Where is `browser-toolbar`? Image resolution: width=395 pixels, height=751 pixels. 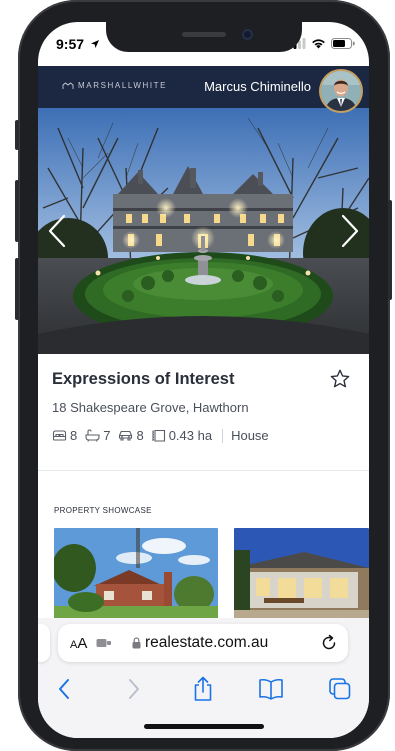
browser-toolbar is located at coordinates (203, 703).